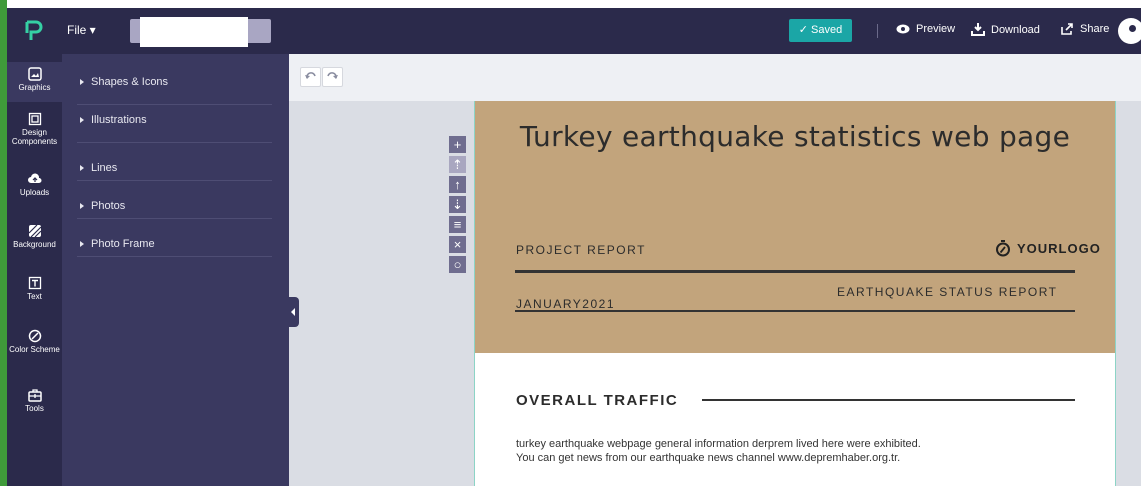 The width and height of the screenshot is (1141, 486). What do you see at coordinates (34, 74) in the screenshot?
I see `image-icon` at bounding box center [34, 74].